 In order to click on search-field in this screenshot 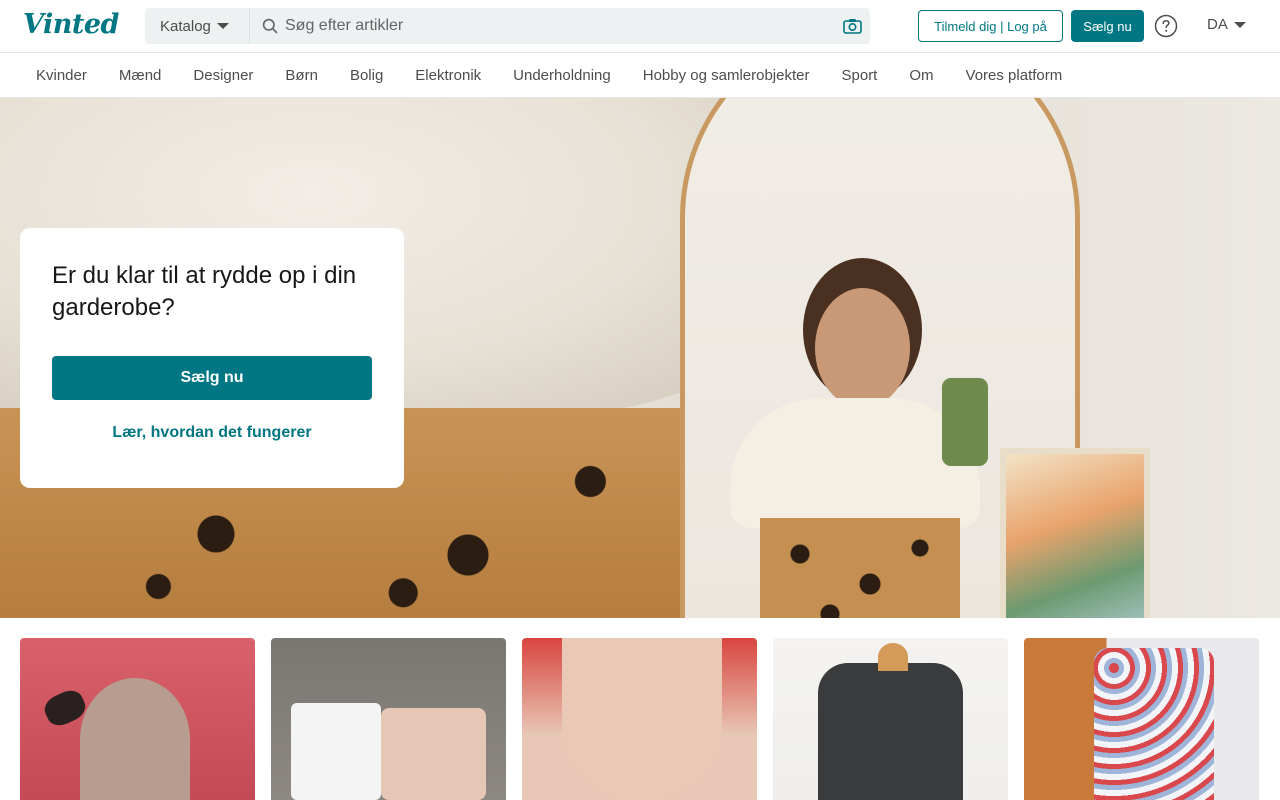, I will do `click(542, 26)`.